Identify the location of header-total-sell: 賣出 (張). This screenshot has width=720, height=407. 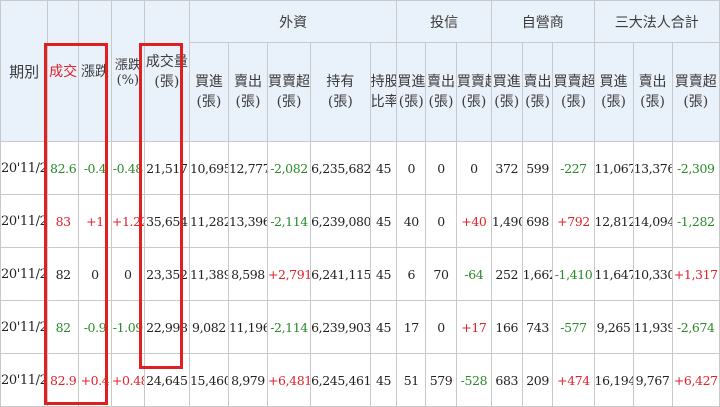
(652, 92).